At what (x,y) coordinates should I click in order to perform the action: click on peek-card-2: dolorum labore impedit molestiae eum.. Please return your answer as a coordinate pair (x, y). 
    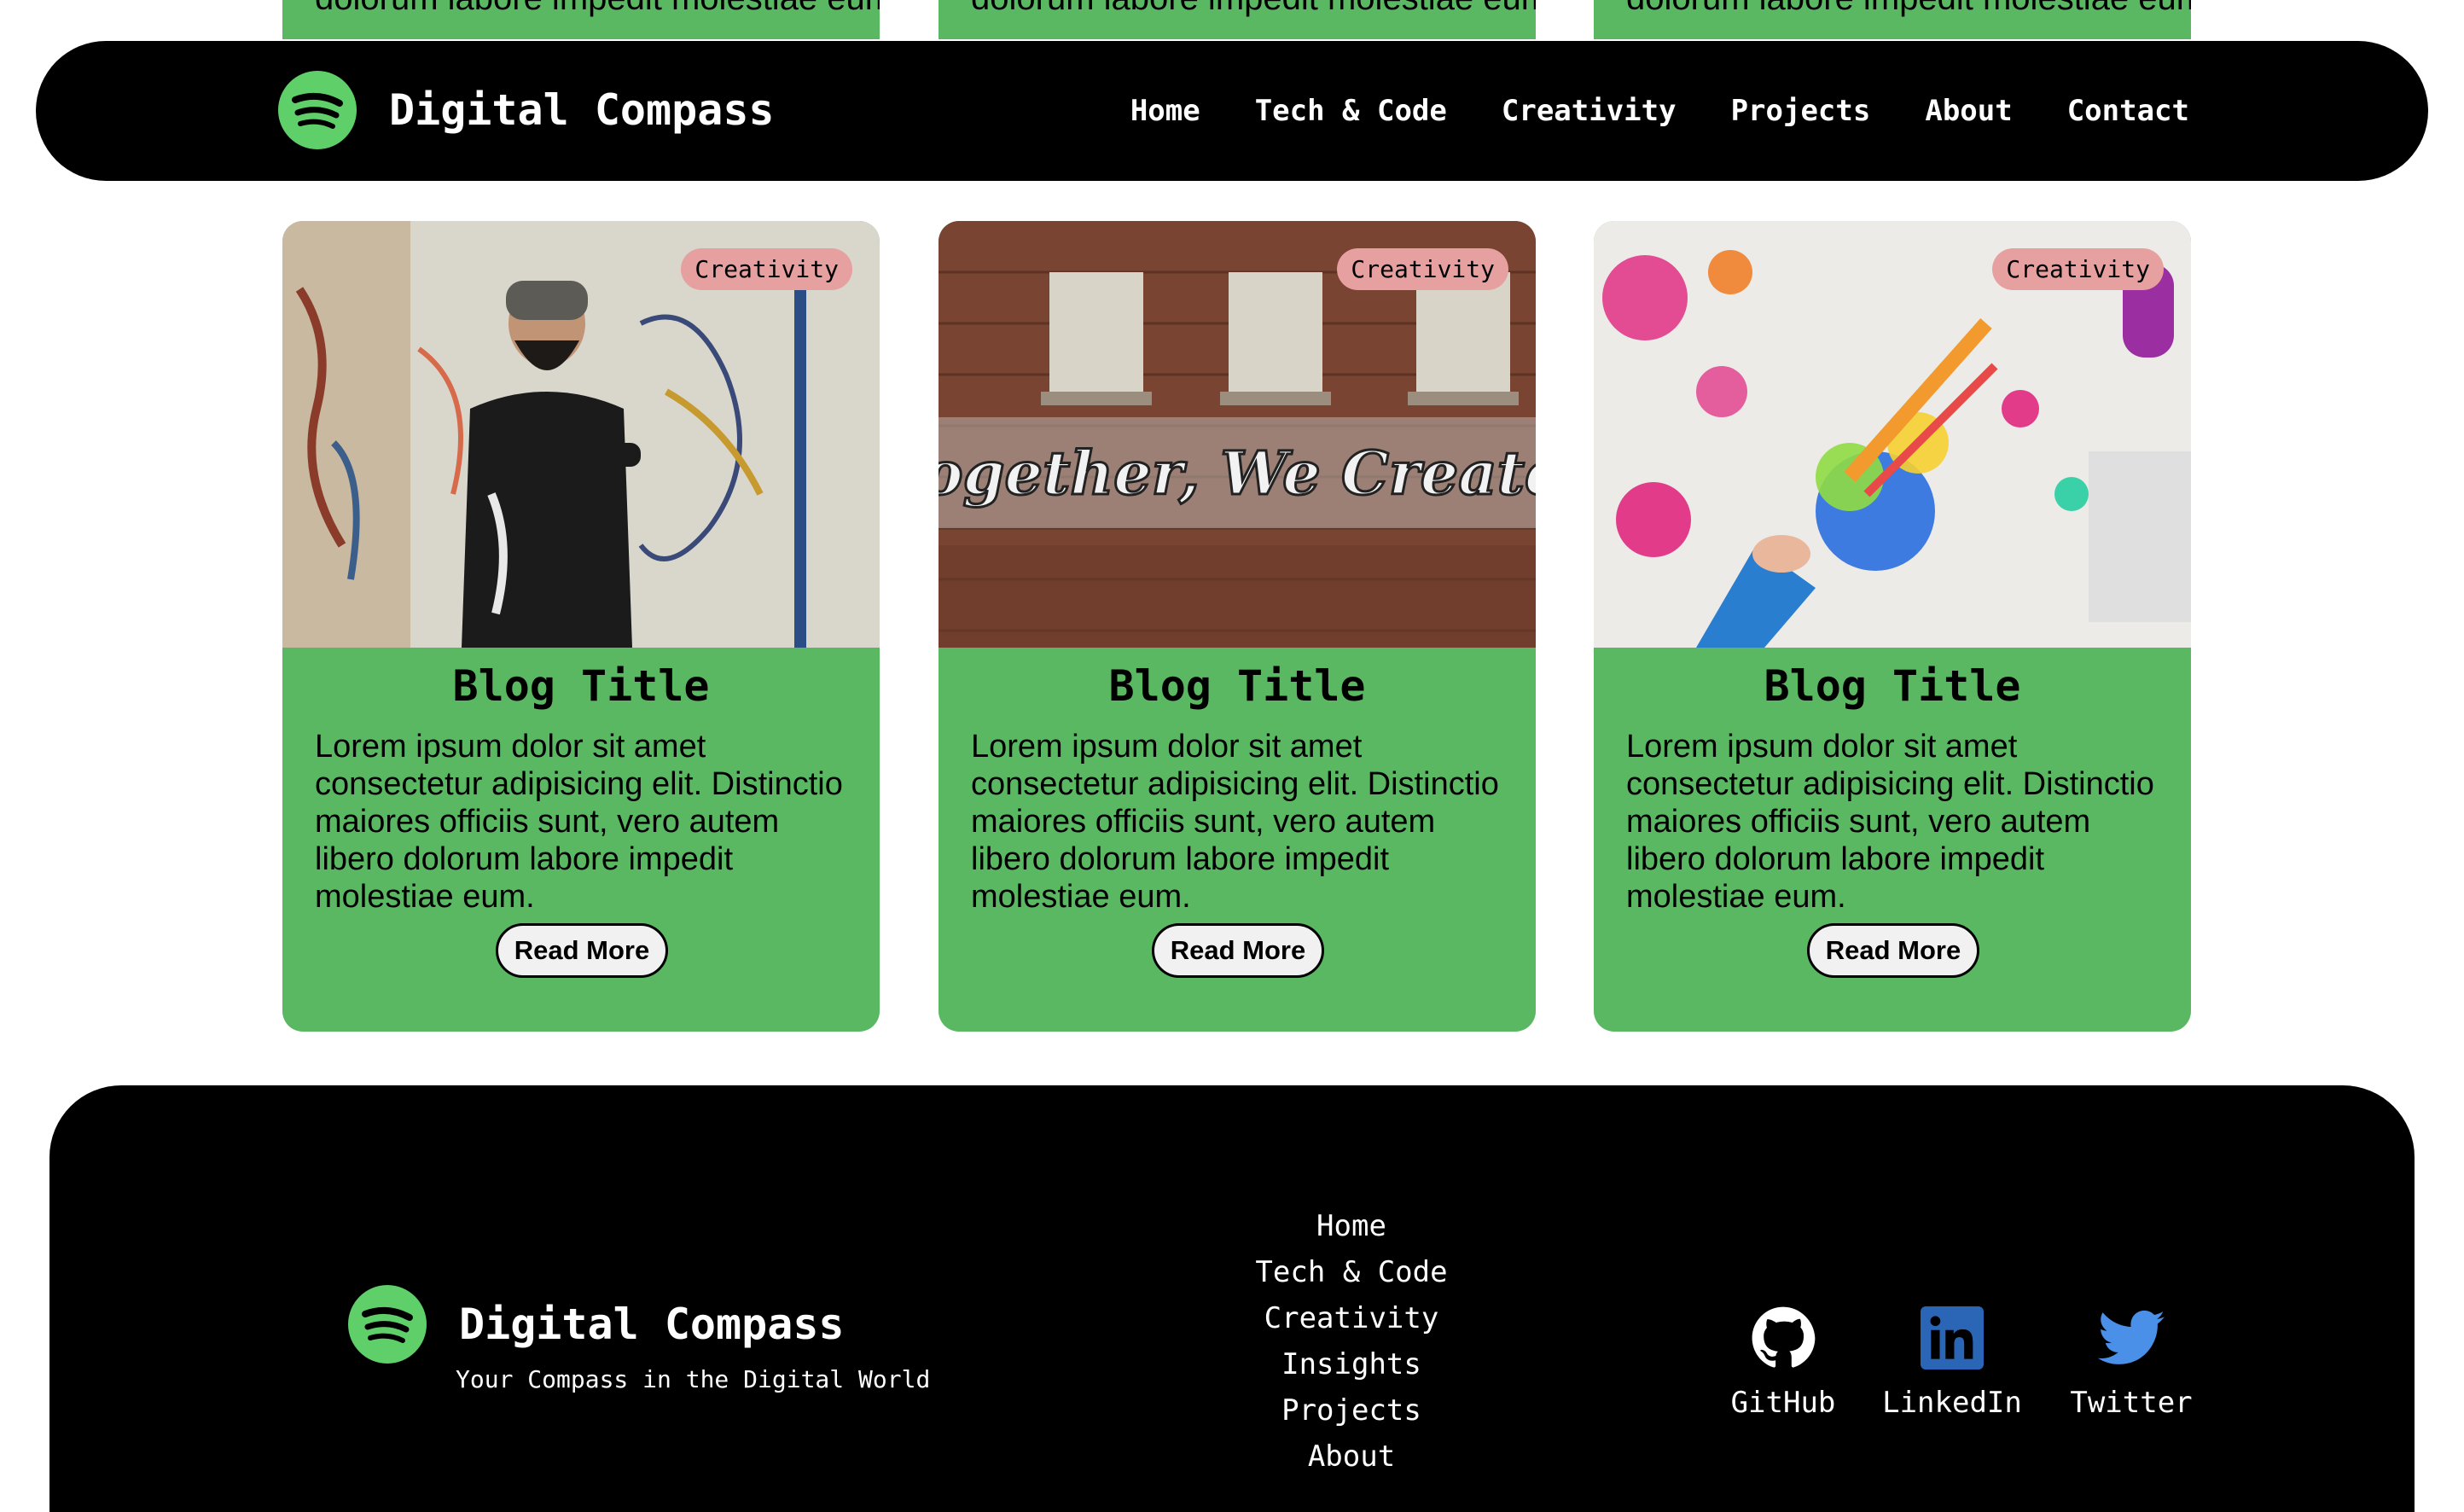
    Looking at the image, I should click on (1237, 19).